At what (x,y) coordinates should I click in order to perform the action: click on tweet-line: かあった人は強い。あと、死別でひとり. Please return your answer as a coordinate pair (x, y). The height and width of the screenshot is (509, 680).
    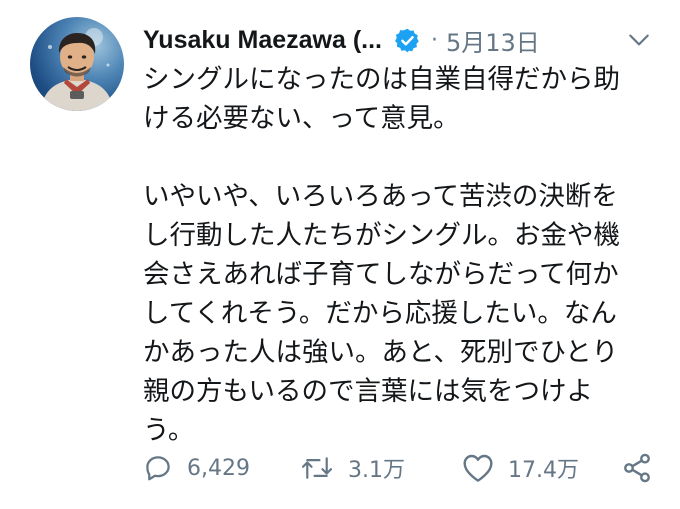
    Looking at the image, I should click on (381, 352).